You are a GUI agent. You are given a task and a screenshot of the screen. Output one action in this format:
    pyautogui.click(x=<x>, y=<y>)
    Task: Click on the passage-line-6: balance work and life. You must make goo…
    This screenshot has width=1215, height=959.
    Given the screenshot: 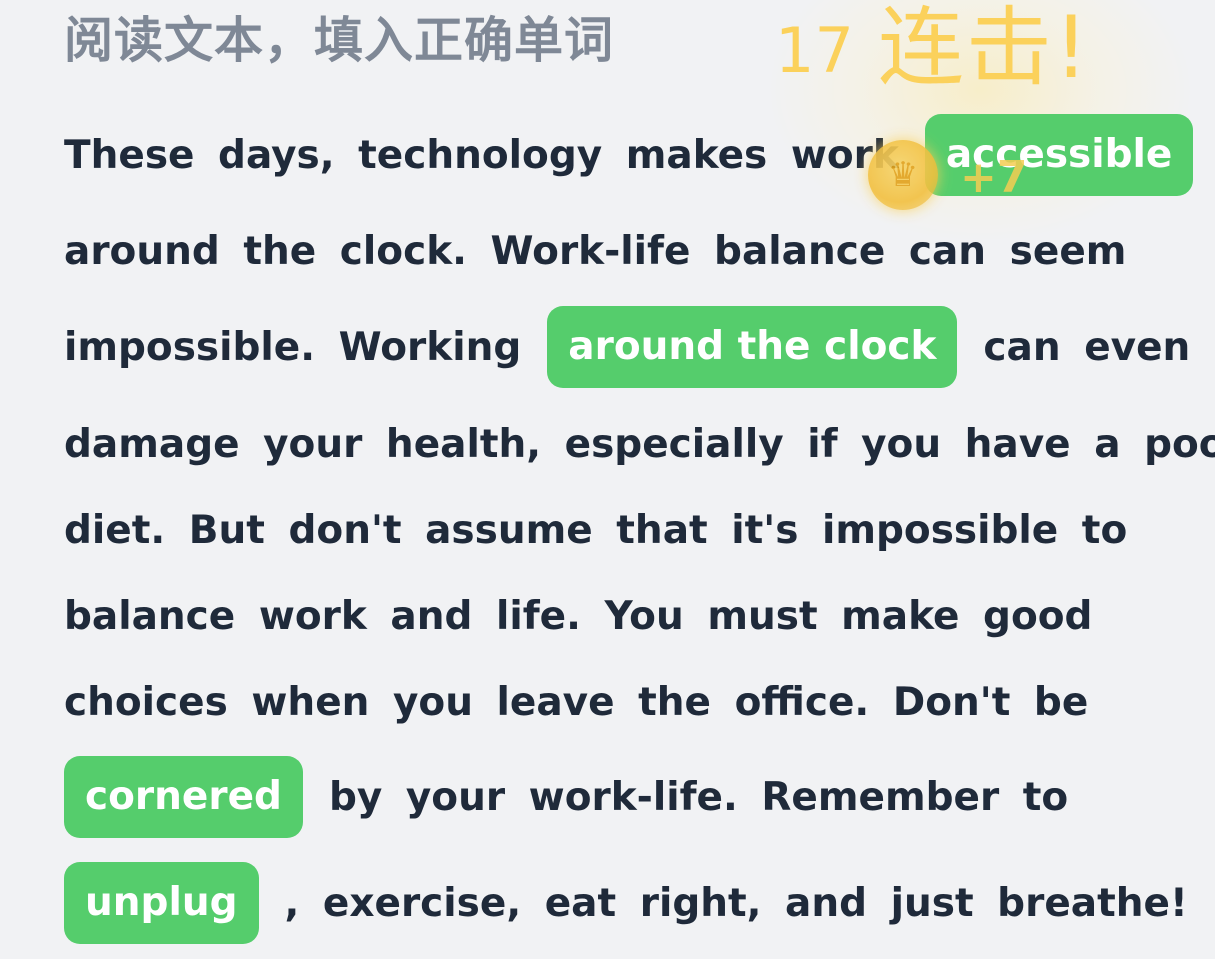 What is the action you would take?
    pyautogui.click(x=578, y=616)
    